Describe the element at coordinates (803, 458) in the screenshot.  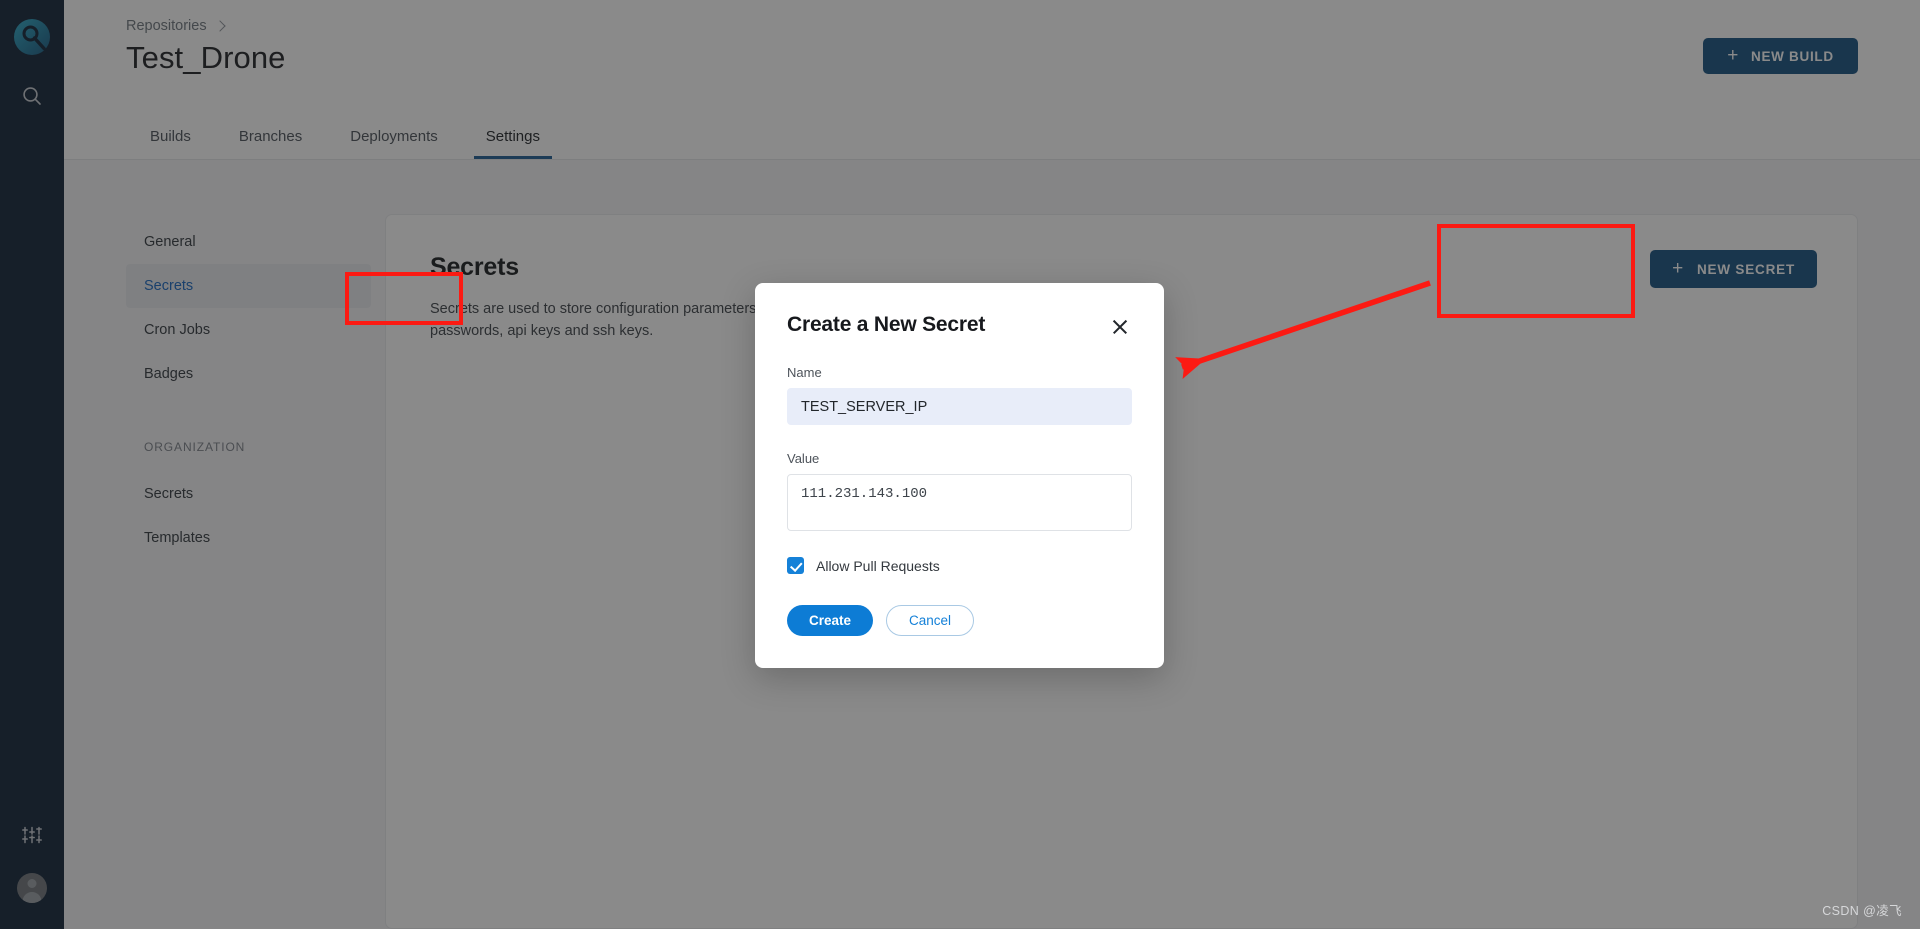
I see `value-label: Value` at that location.